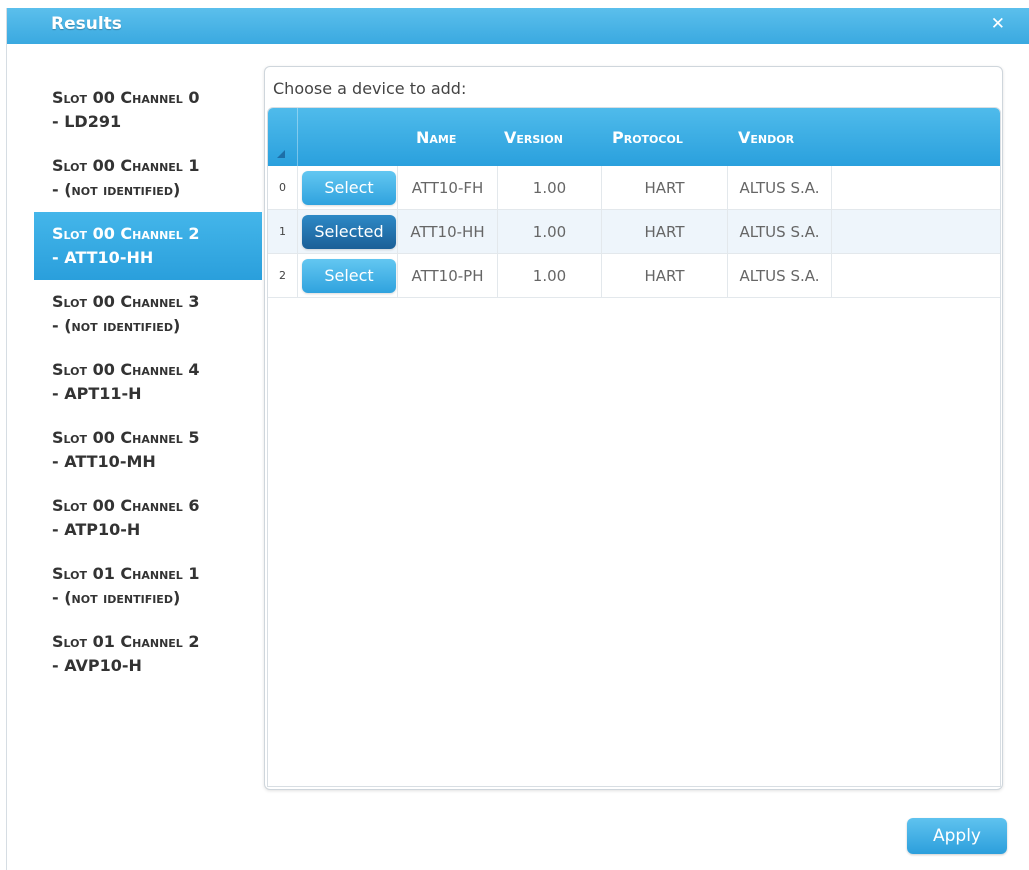 The width and height of the screenshot is (1029, 870). I want to click on row-action-cell: Selected, so click(348, 232).